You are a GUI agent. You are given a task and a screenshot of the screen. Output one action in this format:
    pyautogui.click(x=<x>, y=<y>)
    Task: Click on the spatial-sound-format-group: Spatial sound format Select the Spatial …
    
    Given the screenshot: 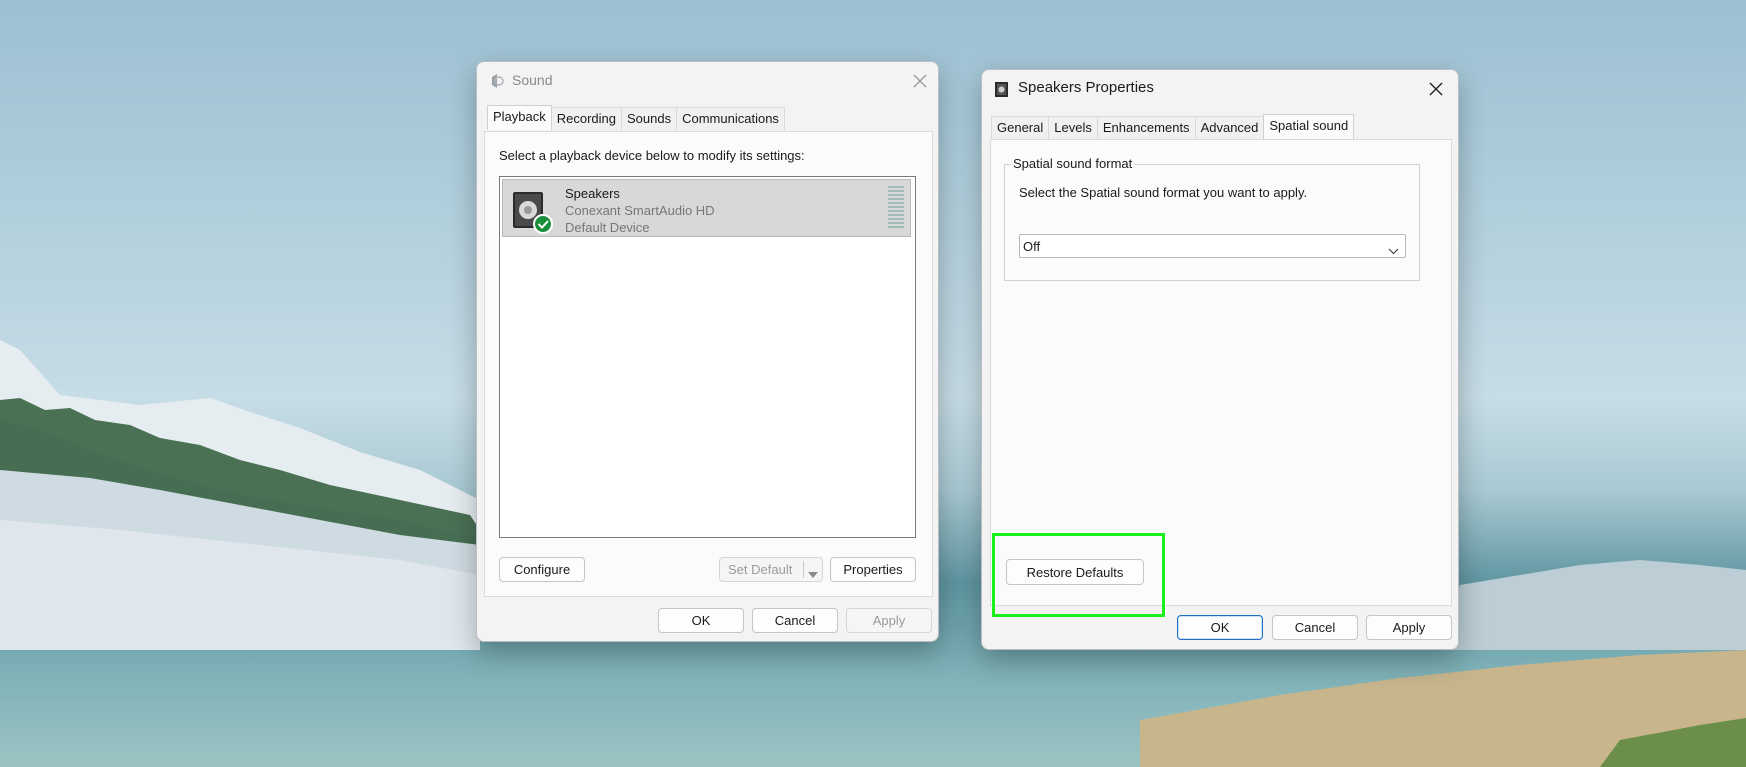 What is the action you would take?
    pyautogui.click(x=1212, y=218)
    